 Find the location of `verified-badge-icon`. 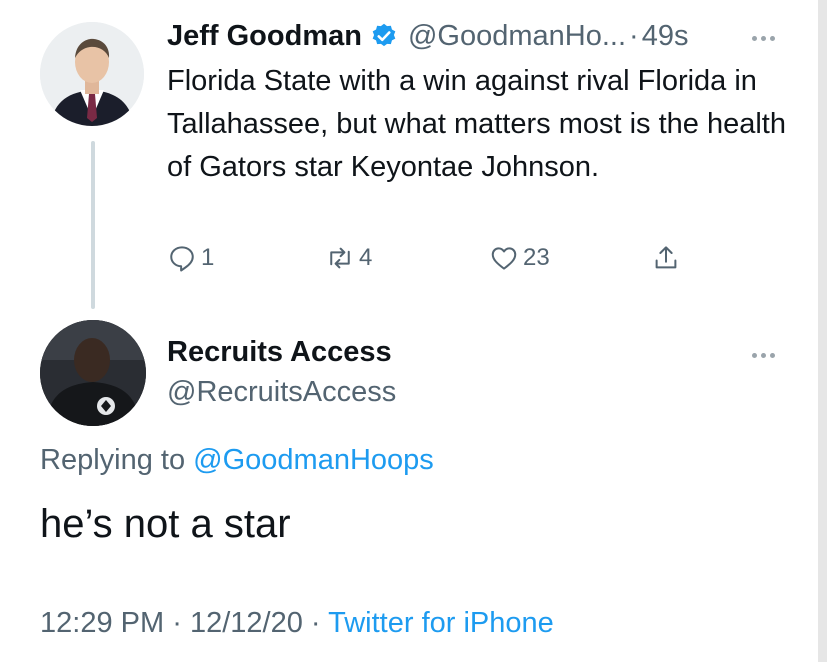

verified-badge-icon is located at coordinates (384, 35).